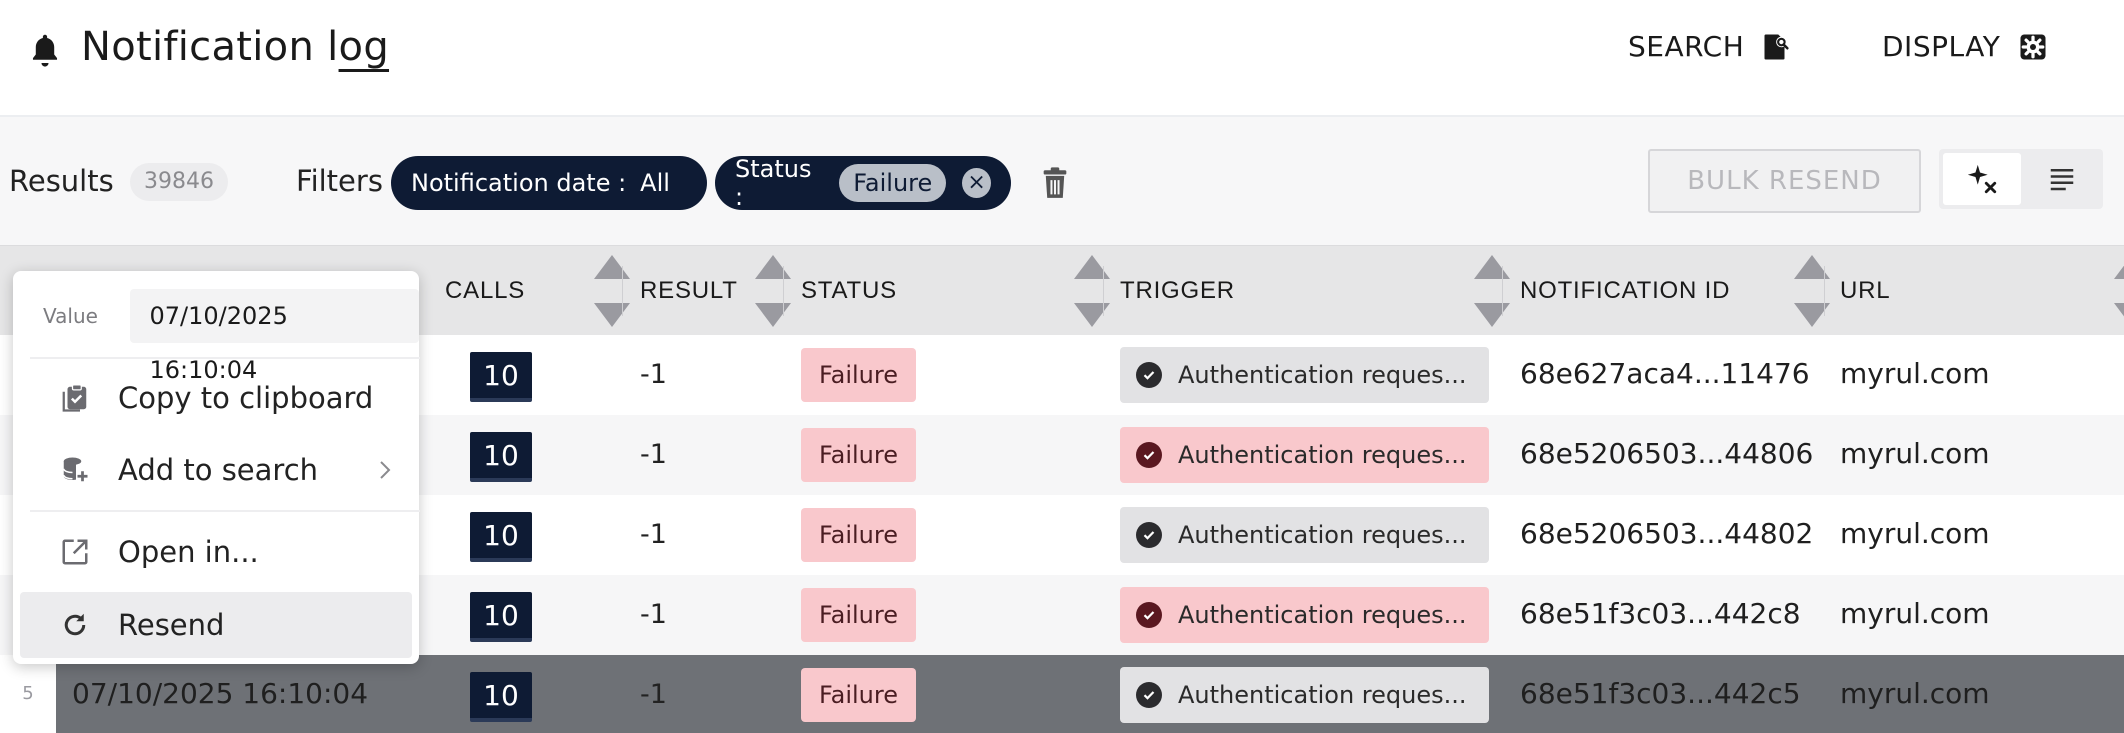  What do you see at coordinates (235, 47) in the screenshot?
I see `page-title: Notification log` at bounding box center [235, 47].